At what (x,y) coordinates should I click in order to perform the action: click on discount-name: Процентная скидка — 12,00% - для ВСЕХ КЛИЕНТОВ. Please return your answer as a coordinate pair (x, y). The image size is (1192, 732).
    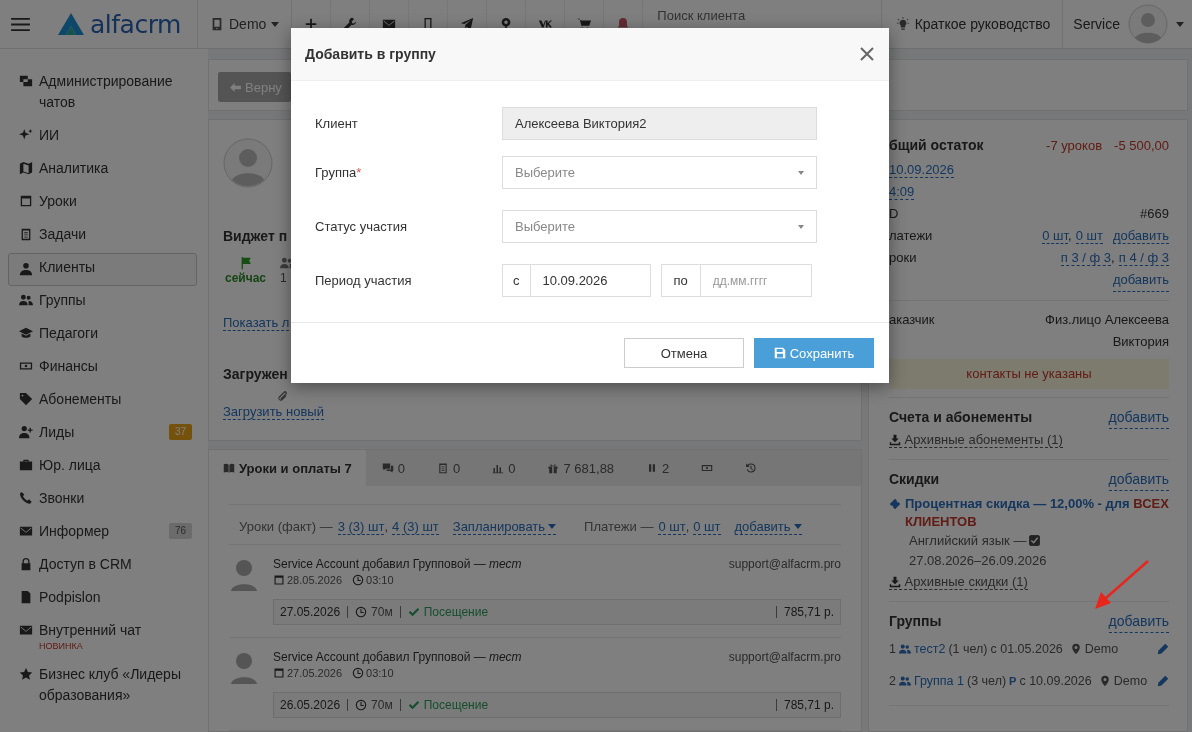
    Looking at the image, I should click on (1037, 513).